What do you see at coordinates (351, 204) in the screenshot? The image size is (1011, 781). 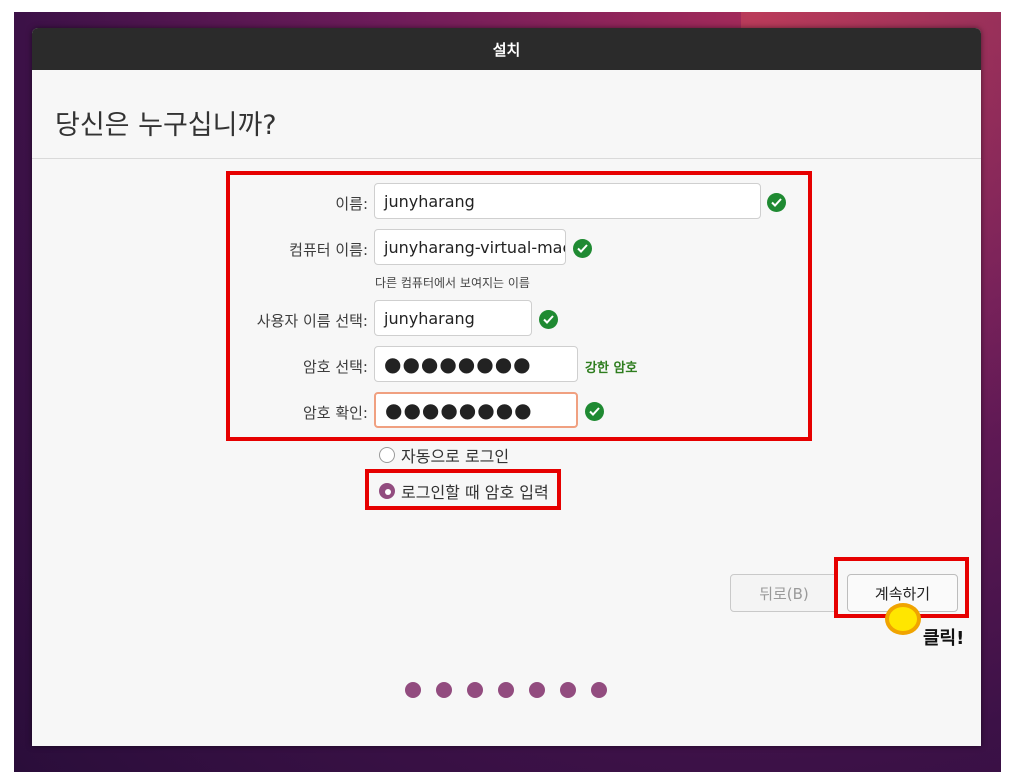 I see `name-label: 이름:` at bounding box center [351, 204].